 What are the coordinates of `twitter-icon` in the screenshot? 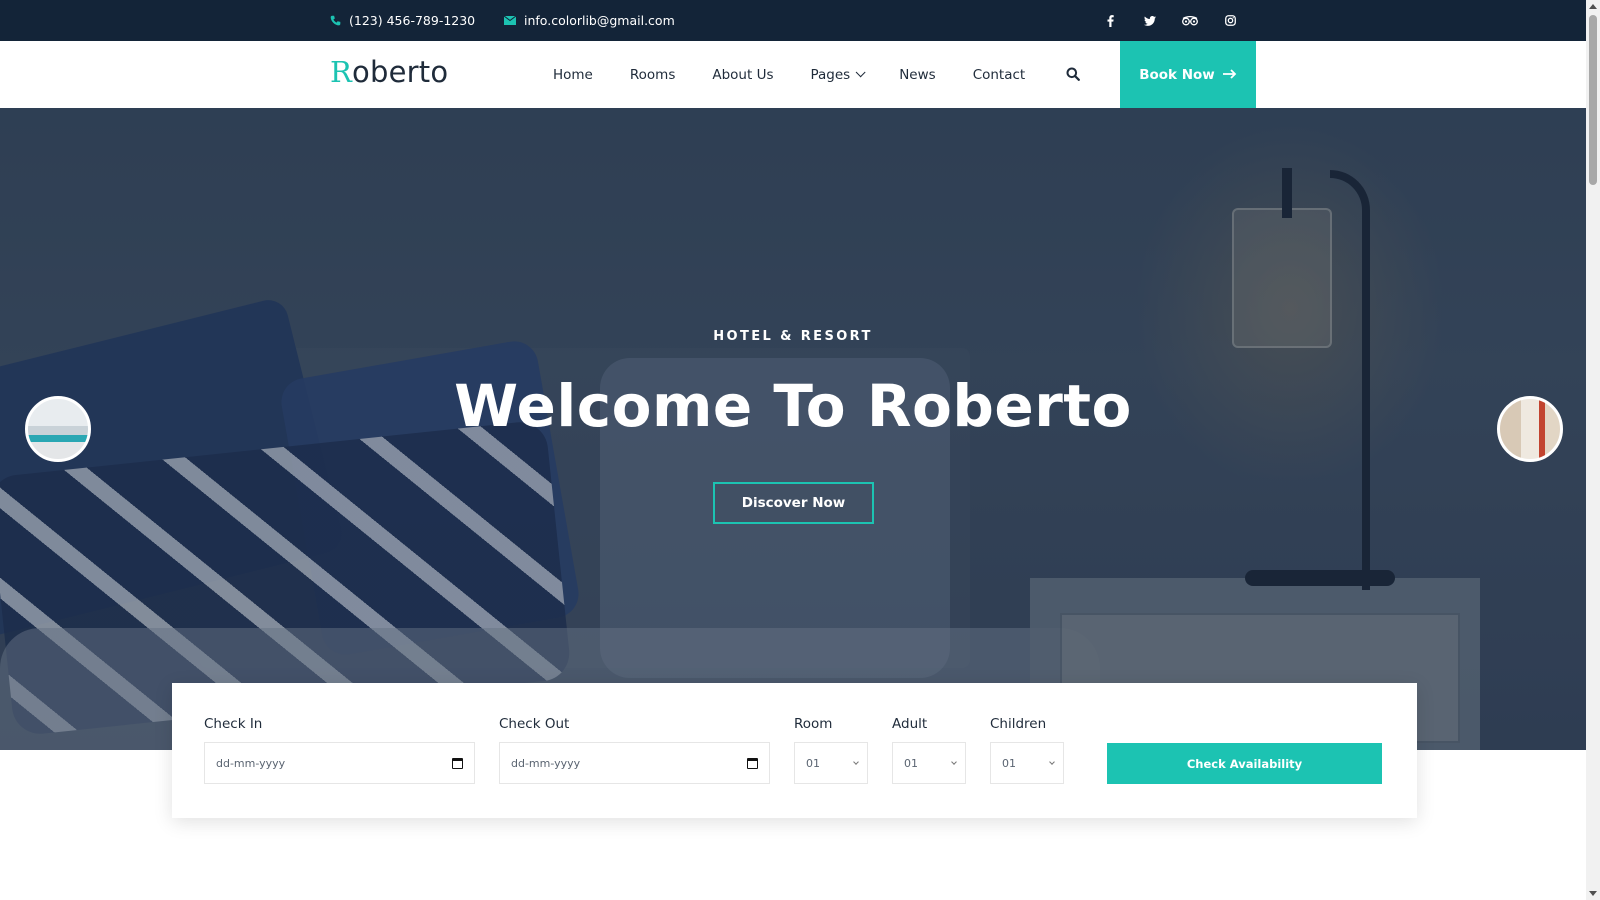 It's located at (1150, 20).